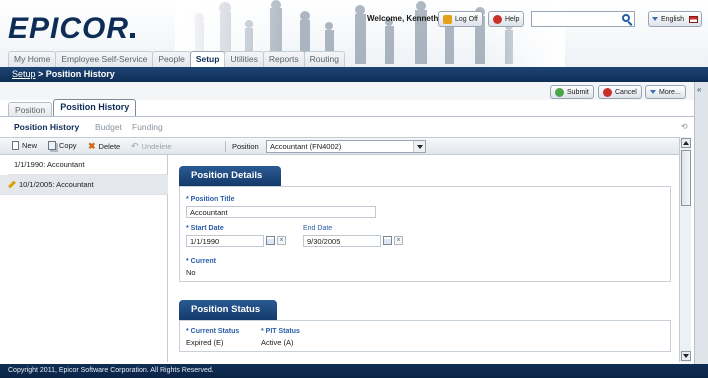 This screenshot has height=378, width=708. I want to click on new-label: New, so click(30, 145).